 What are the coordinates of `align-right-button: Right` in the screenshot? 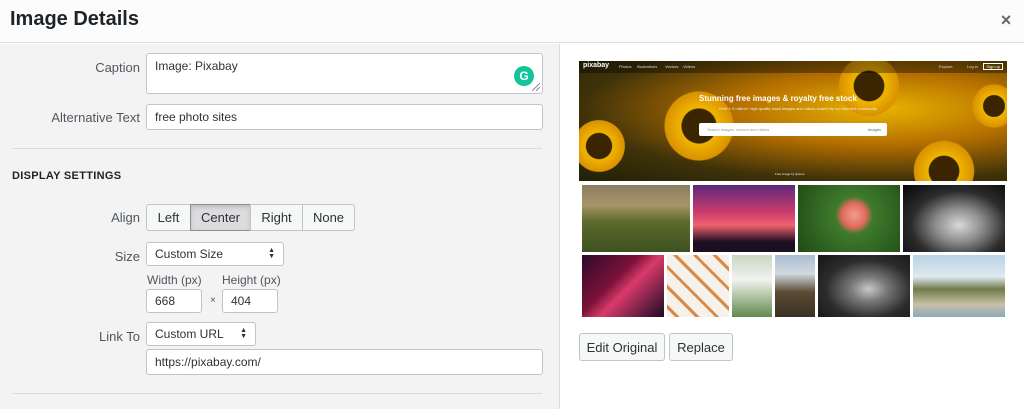 It's located at (276, 217).